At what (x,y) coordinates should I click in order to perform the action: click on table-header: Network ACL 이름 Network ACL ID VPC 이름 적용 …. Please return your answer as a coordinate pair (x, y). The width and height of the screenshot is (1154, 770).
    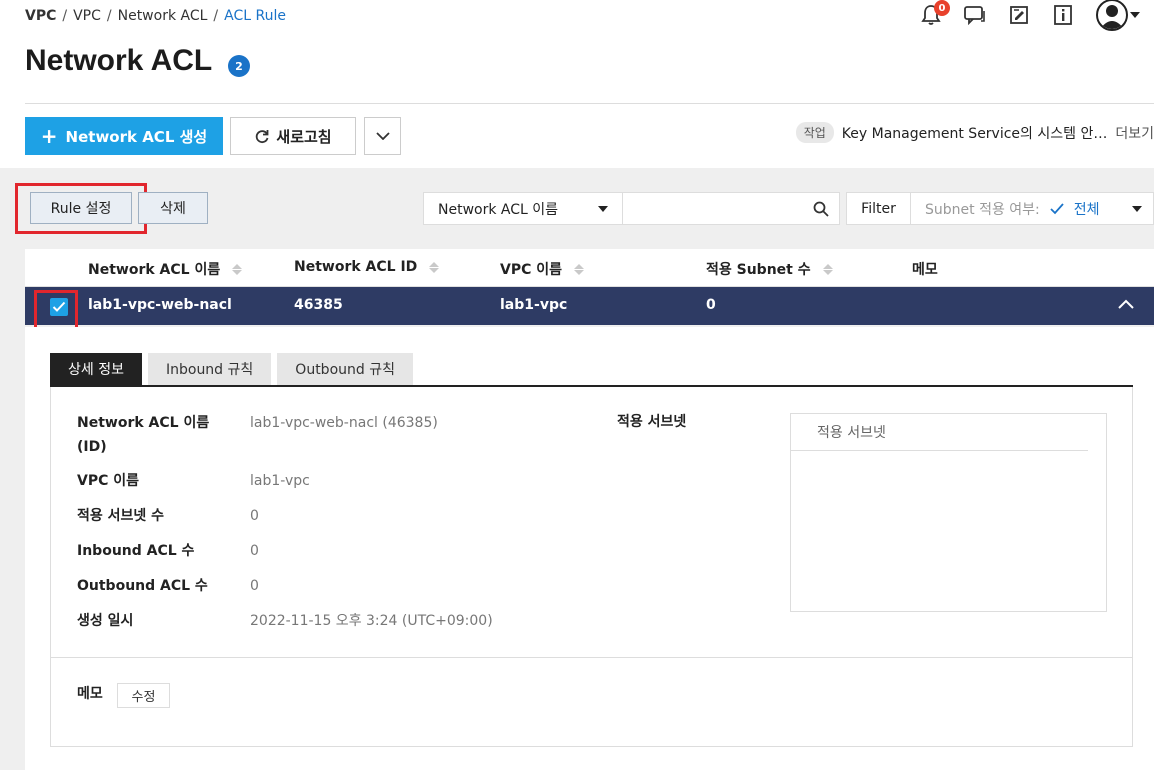
    Looking at the image, I should click on (589, 268).